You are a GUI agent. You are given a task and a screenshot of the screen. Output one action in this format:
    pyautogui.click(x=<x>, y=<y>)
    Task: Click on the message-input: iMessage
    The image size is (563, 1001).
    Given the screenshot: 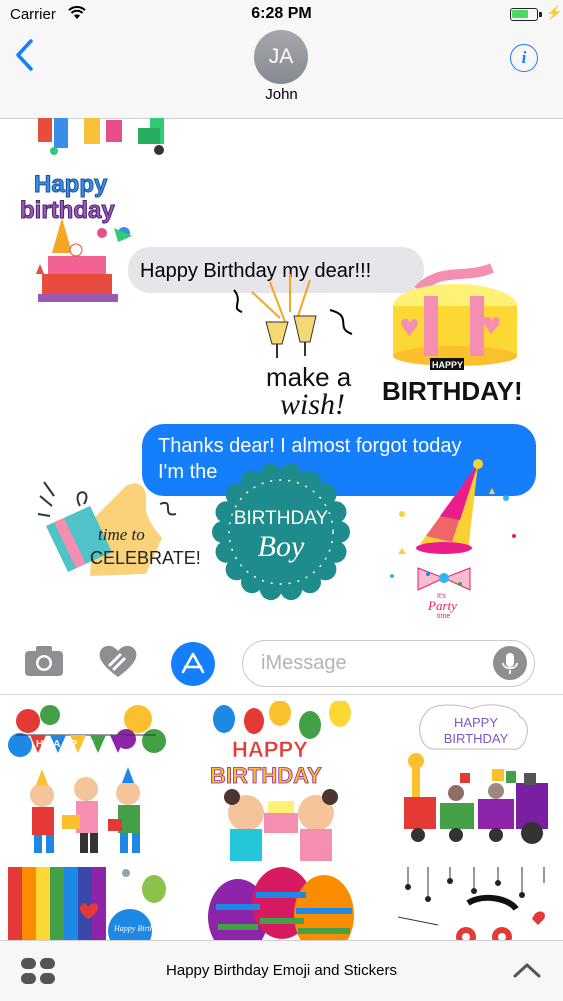 What is the action you would take?
    pyautogui.click(x=388, y=663)
    